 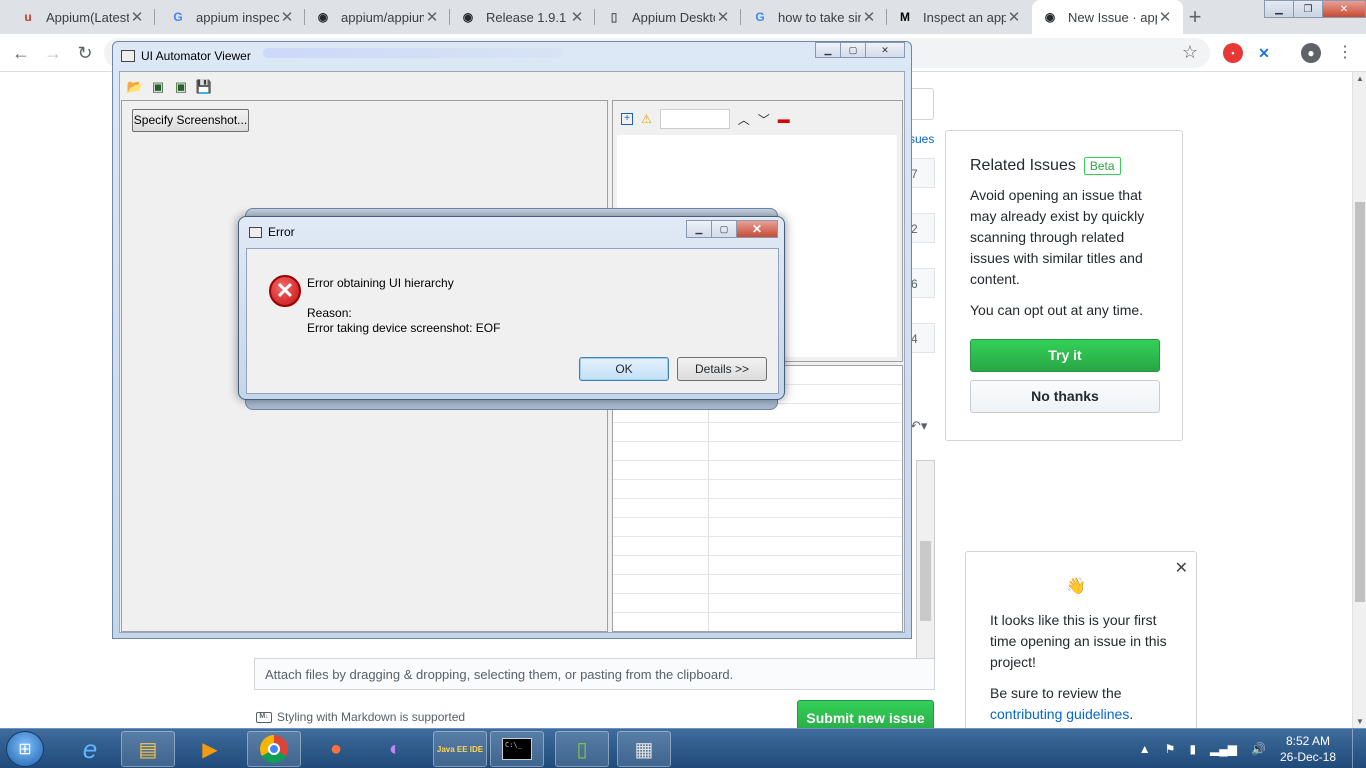 What do you see at coordinates (517, 749) in the screenshot?
I see `command-prompt-icon: C:\_` at bounding box center [517, 749].